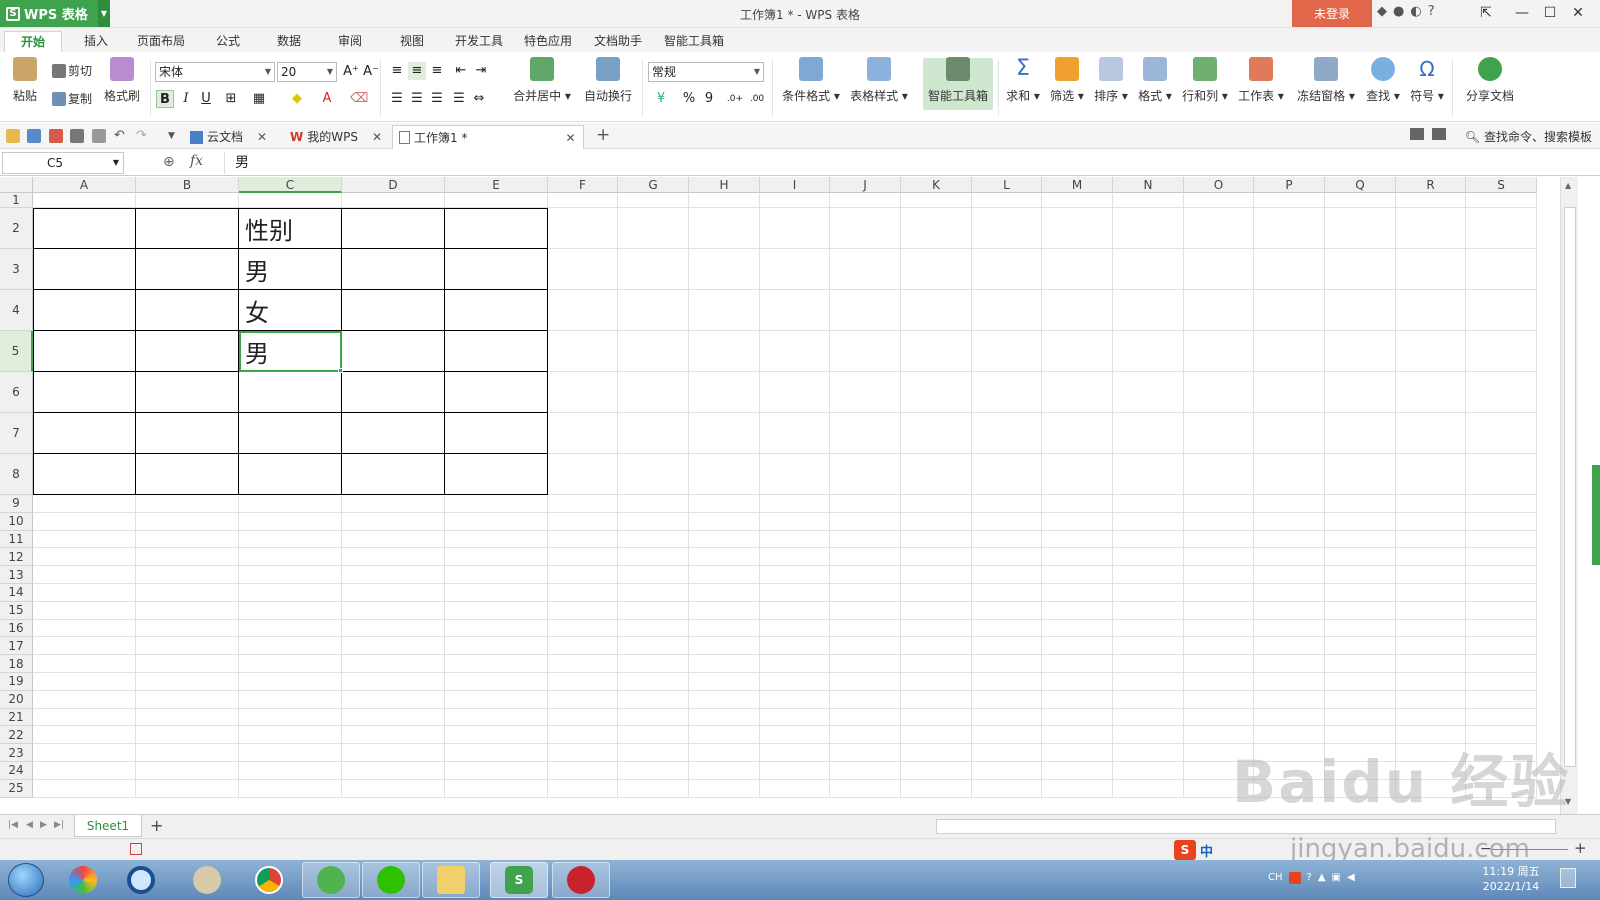 This screenshot has width=1600, height=900. Describe the element at coordinates (156, 825) in the screenshot. I see `add-sheet-button: +` at that location.